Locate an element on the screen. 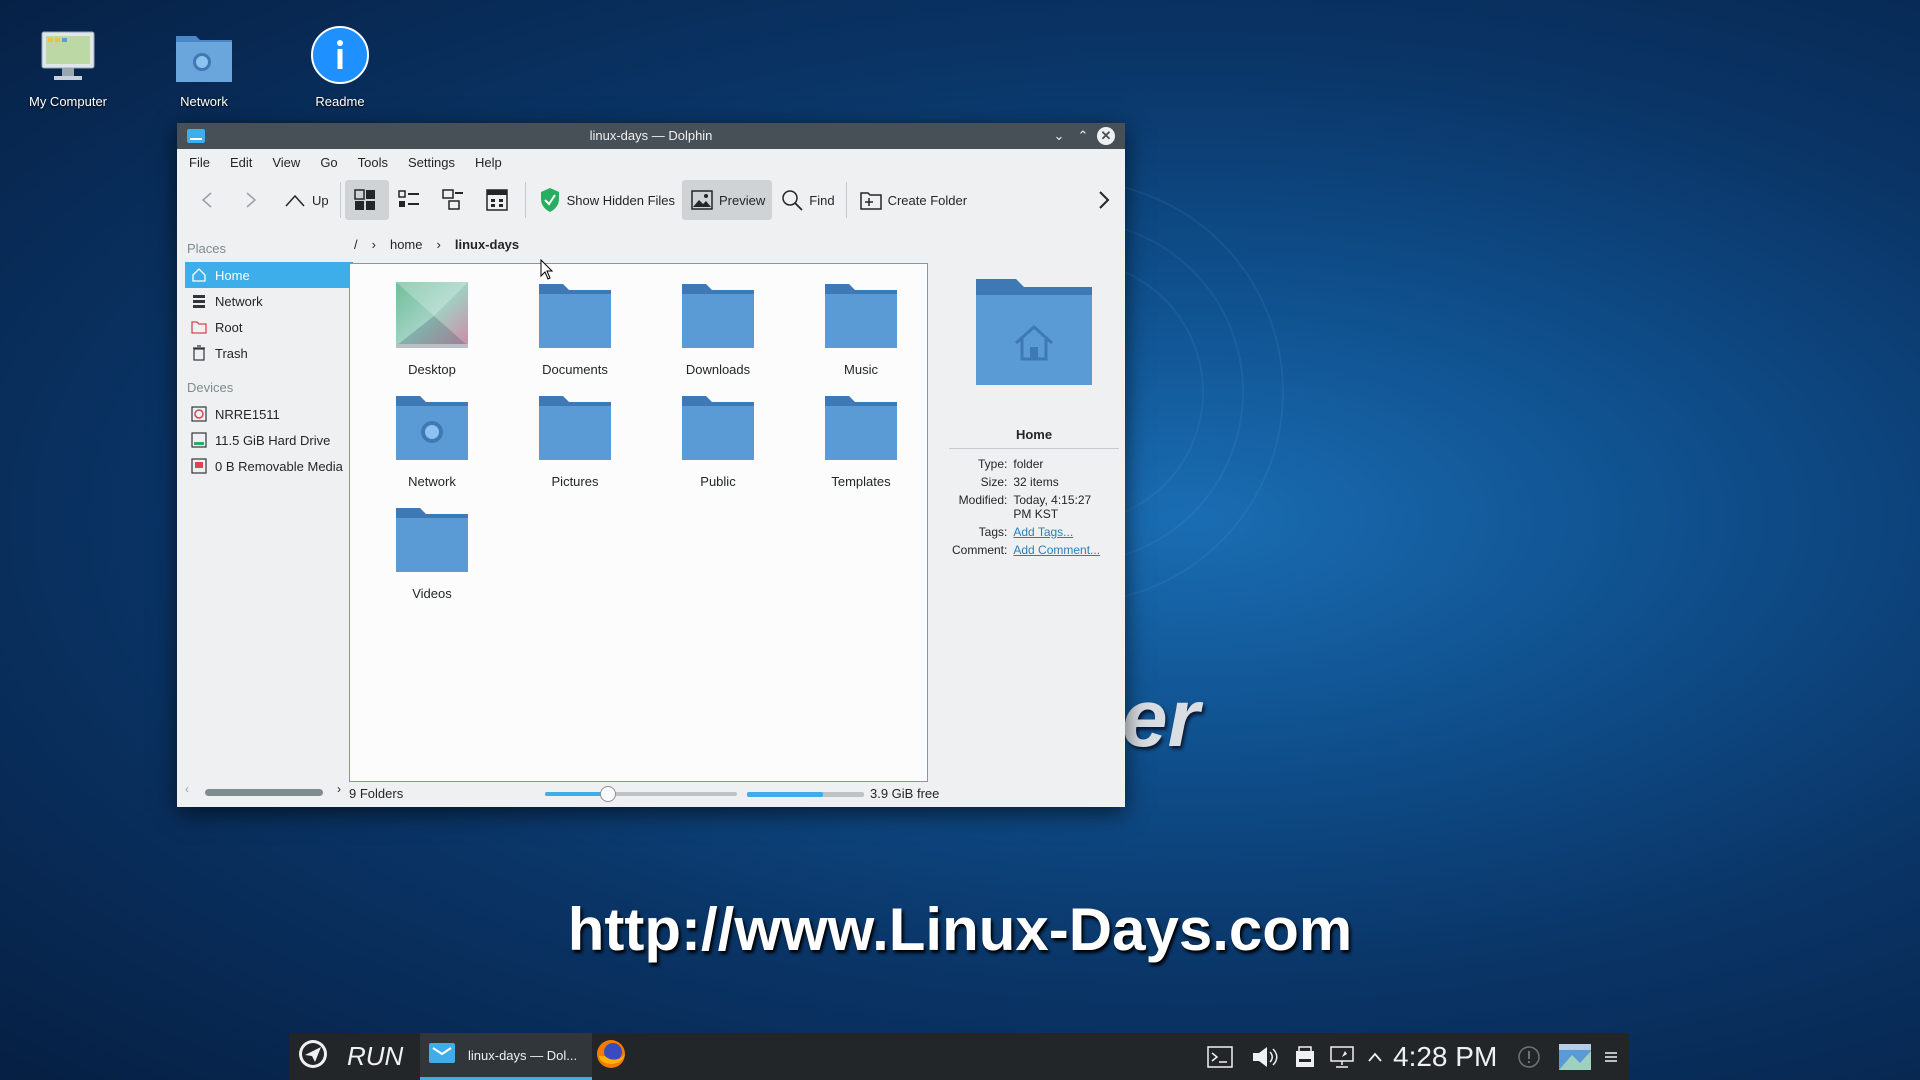 The image size is (1920, 1080). run-label: RUN is located at coordinates (375, 1056).